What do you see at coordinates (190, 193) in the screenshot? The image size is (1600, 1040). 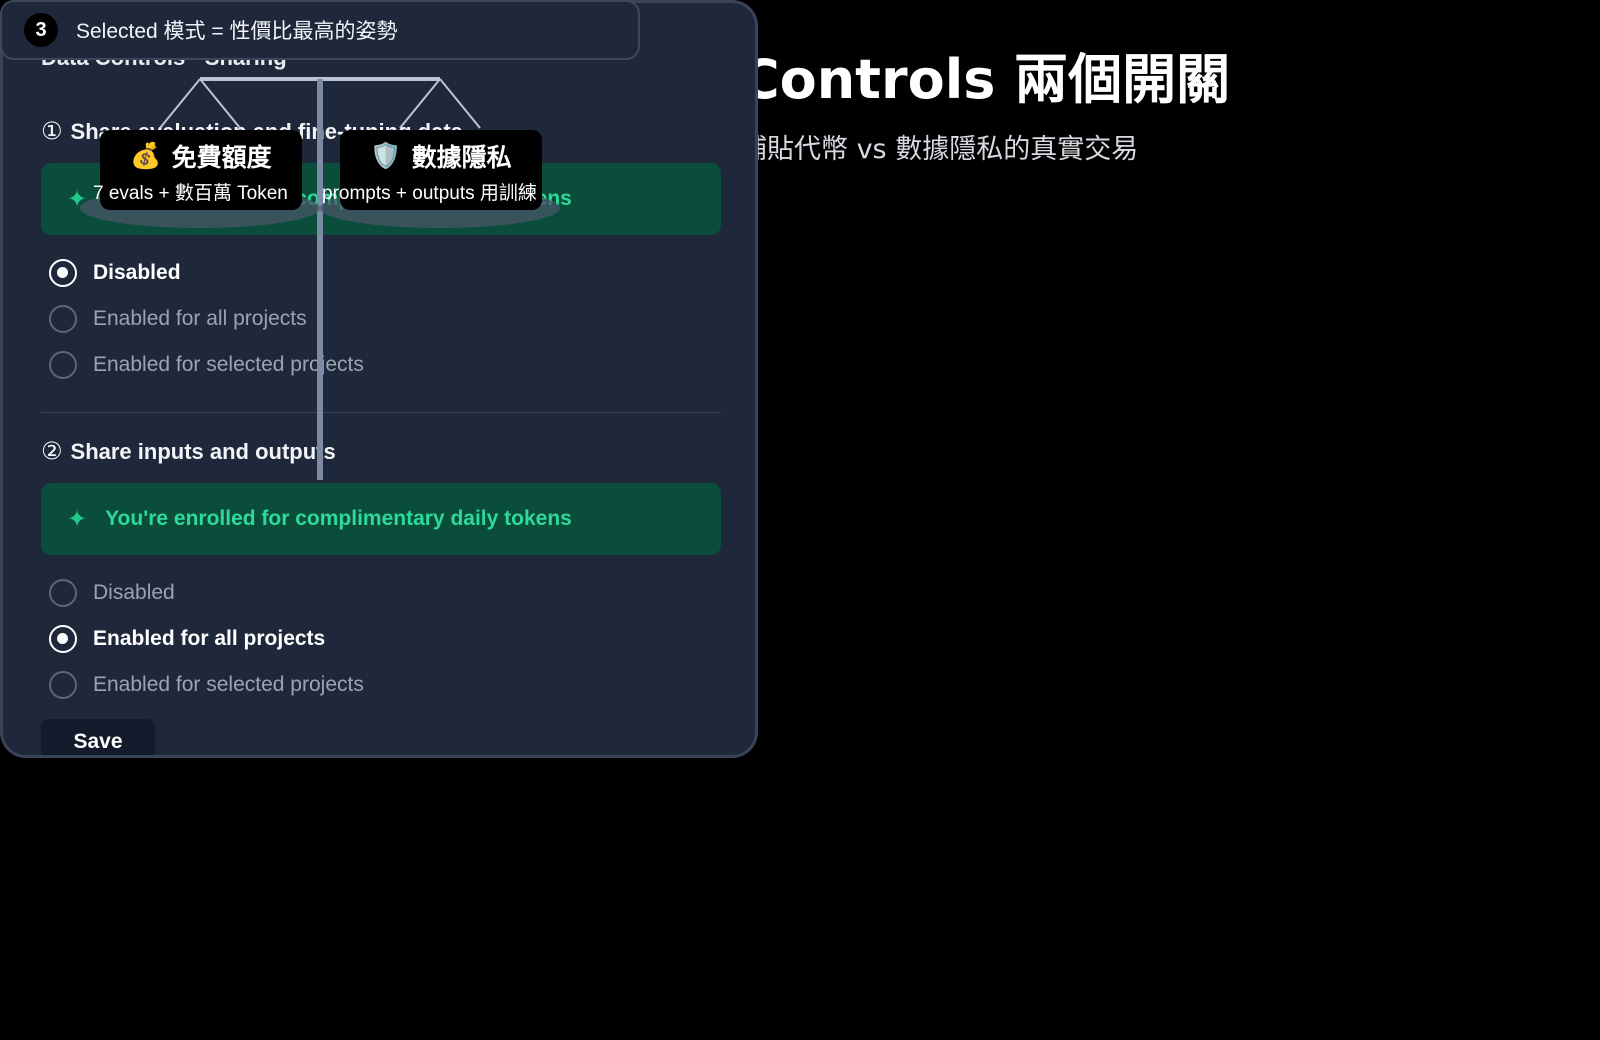 I see `pan-desc-free-quota: 7 evals + 數百萬 Token` at bounding box center [190, 193].